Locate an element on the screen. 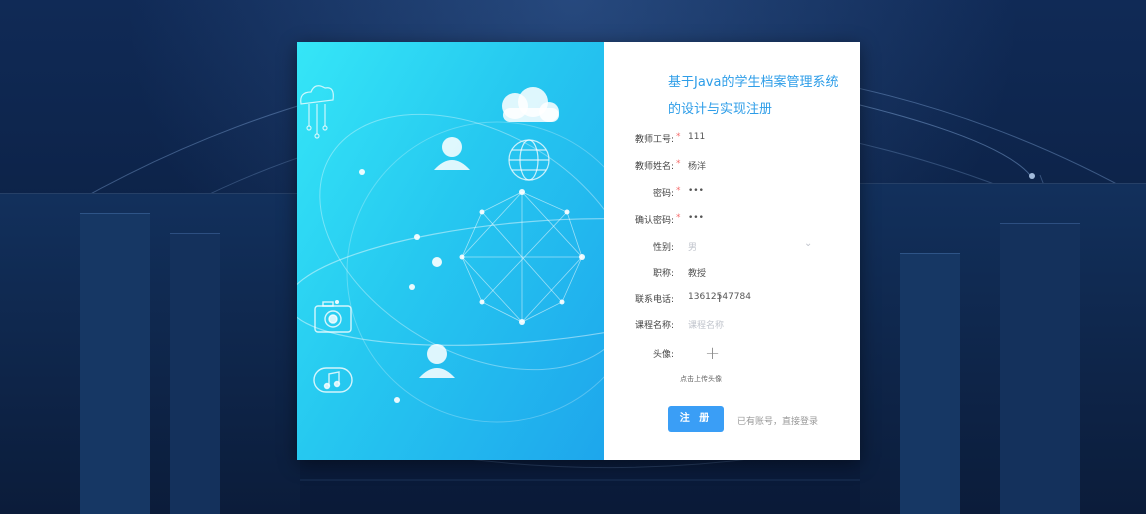  cloud-icon is located at coordinates (530, 104).